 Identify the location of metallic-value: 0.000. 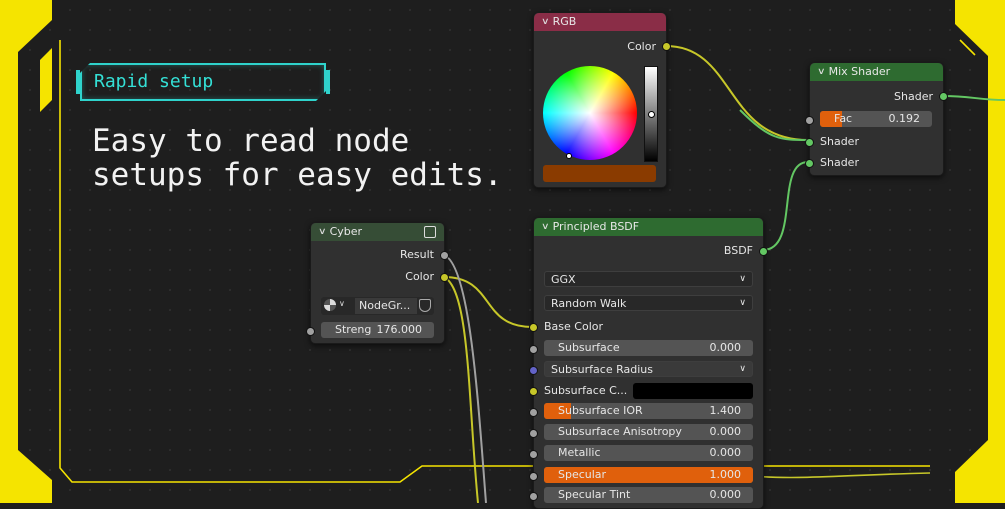
(725, 452).